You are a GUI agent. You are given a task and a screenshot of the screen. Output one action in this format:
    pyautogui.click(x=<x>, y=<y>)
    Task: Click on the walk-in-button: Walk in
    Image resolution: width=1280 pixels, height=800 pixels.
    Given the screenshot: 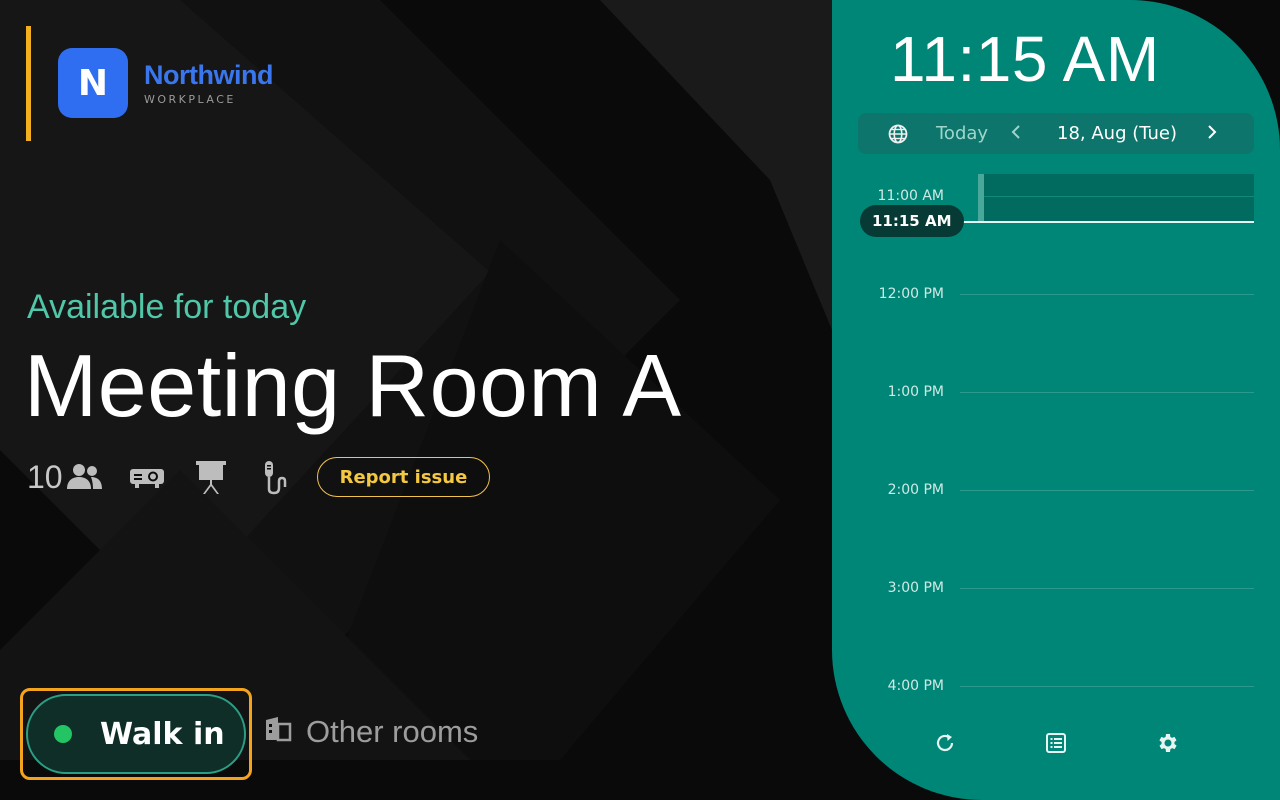 What is the action you would take?
    pyautogui.click(x=136, y=734)
    